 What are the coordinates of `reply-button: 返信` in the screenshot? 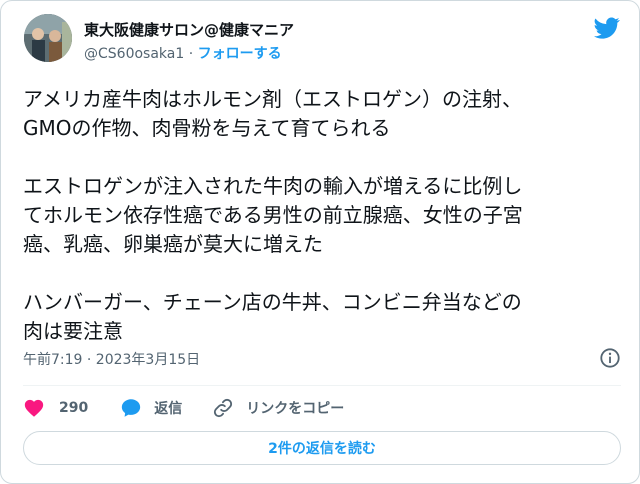 It's located at (151, 408).